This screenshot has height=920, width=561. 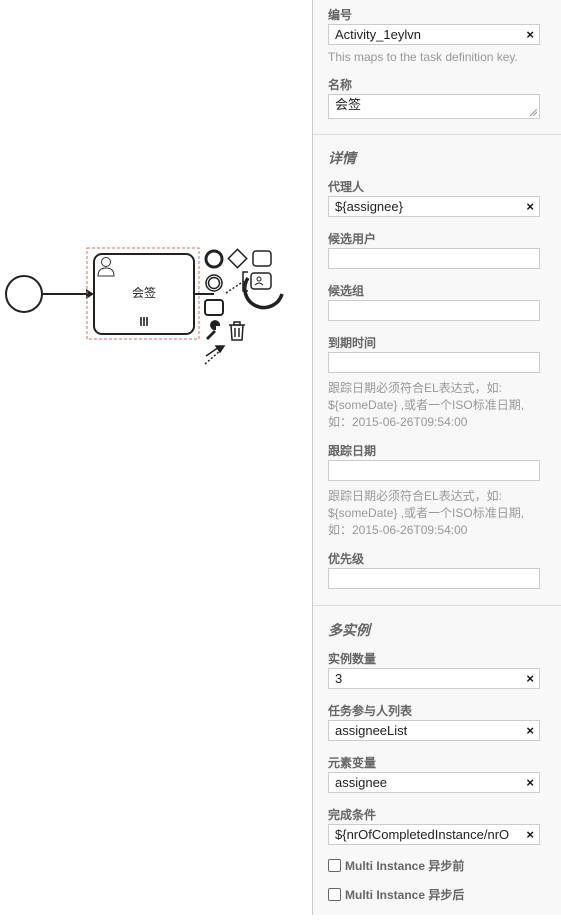 I want to click on change-type-user-task-icon, so click(x=261, y=281).